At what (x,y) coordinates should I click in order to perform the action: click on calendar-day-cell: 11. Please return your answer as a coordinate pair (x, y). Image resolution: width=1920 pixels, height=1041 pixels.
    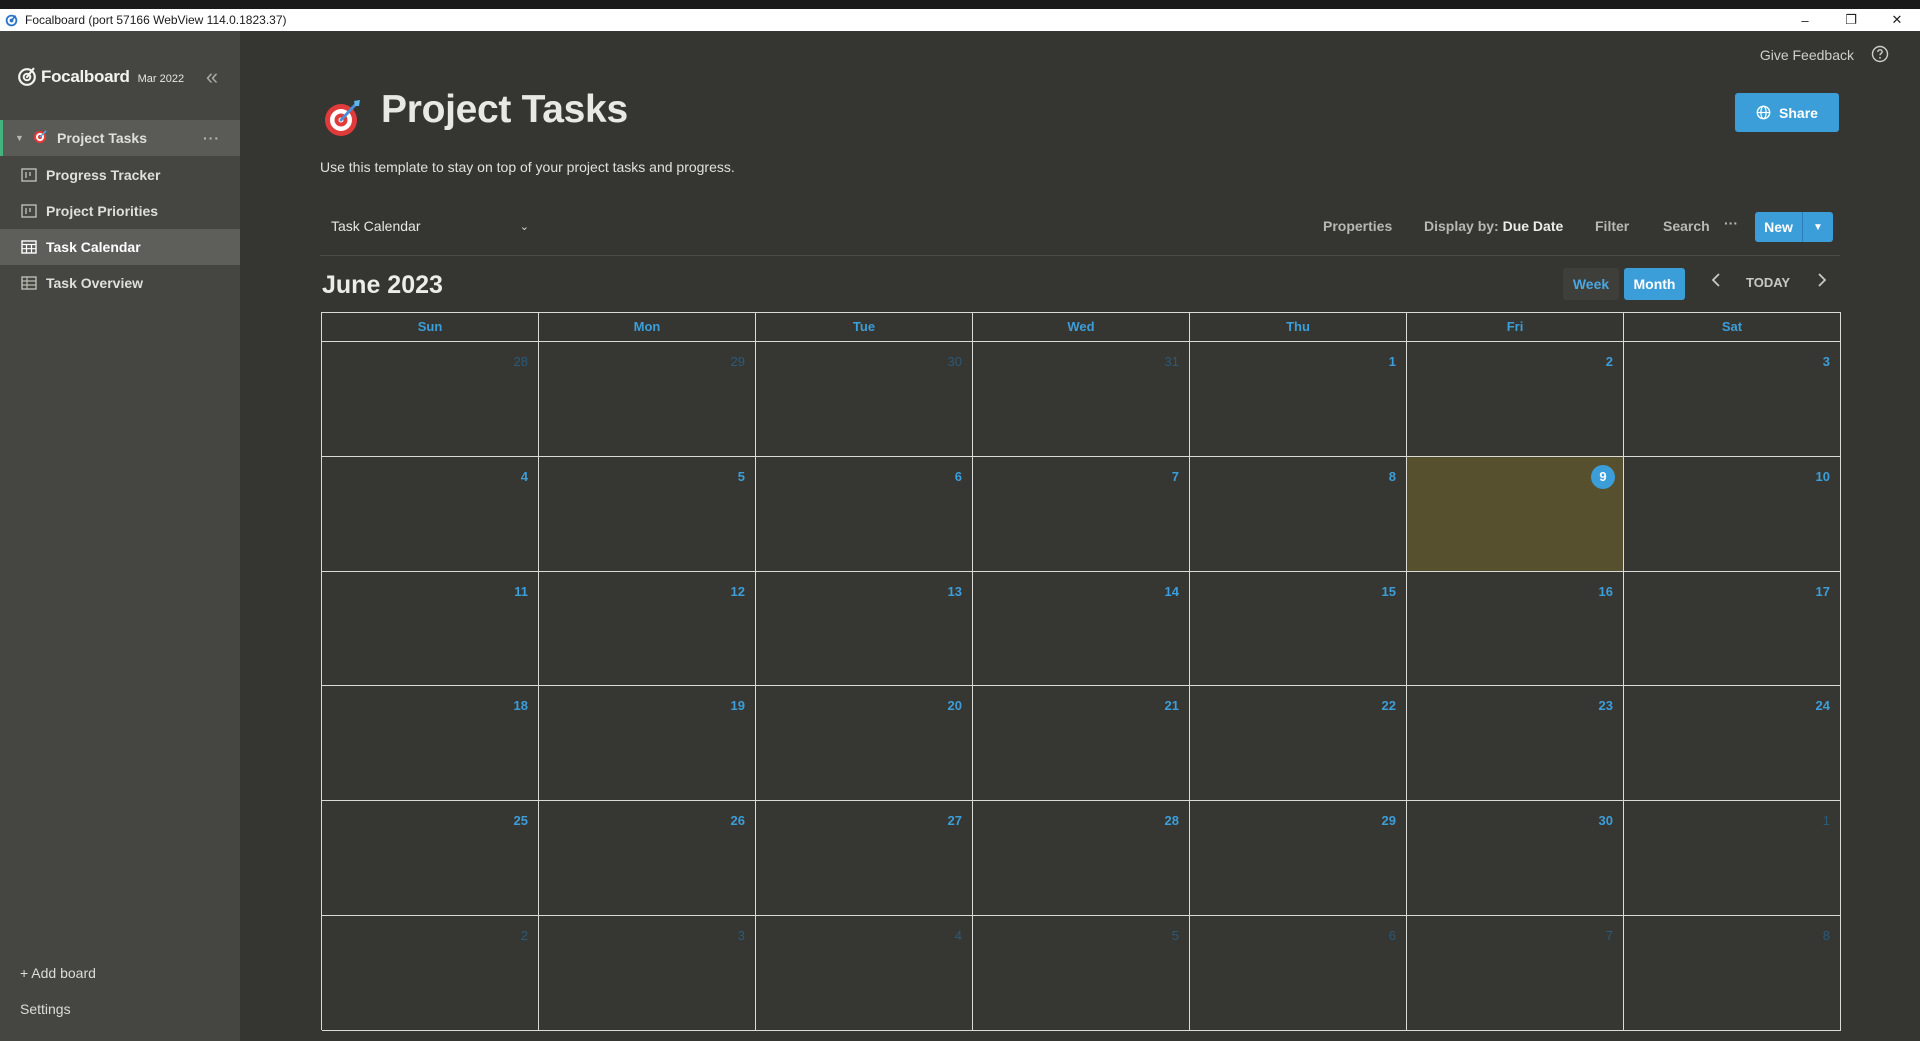
    Looking at the image, I should click on (430, 629).